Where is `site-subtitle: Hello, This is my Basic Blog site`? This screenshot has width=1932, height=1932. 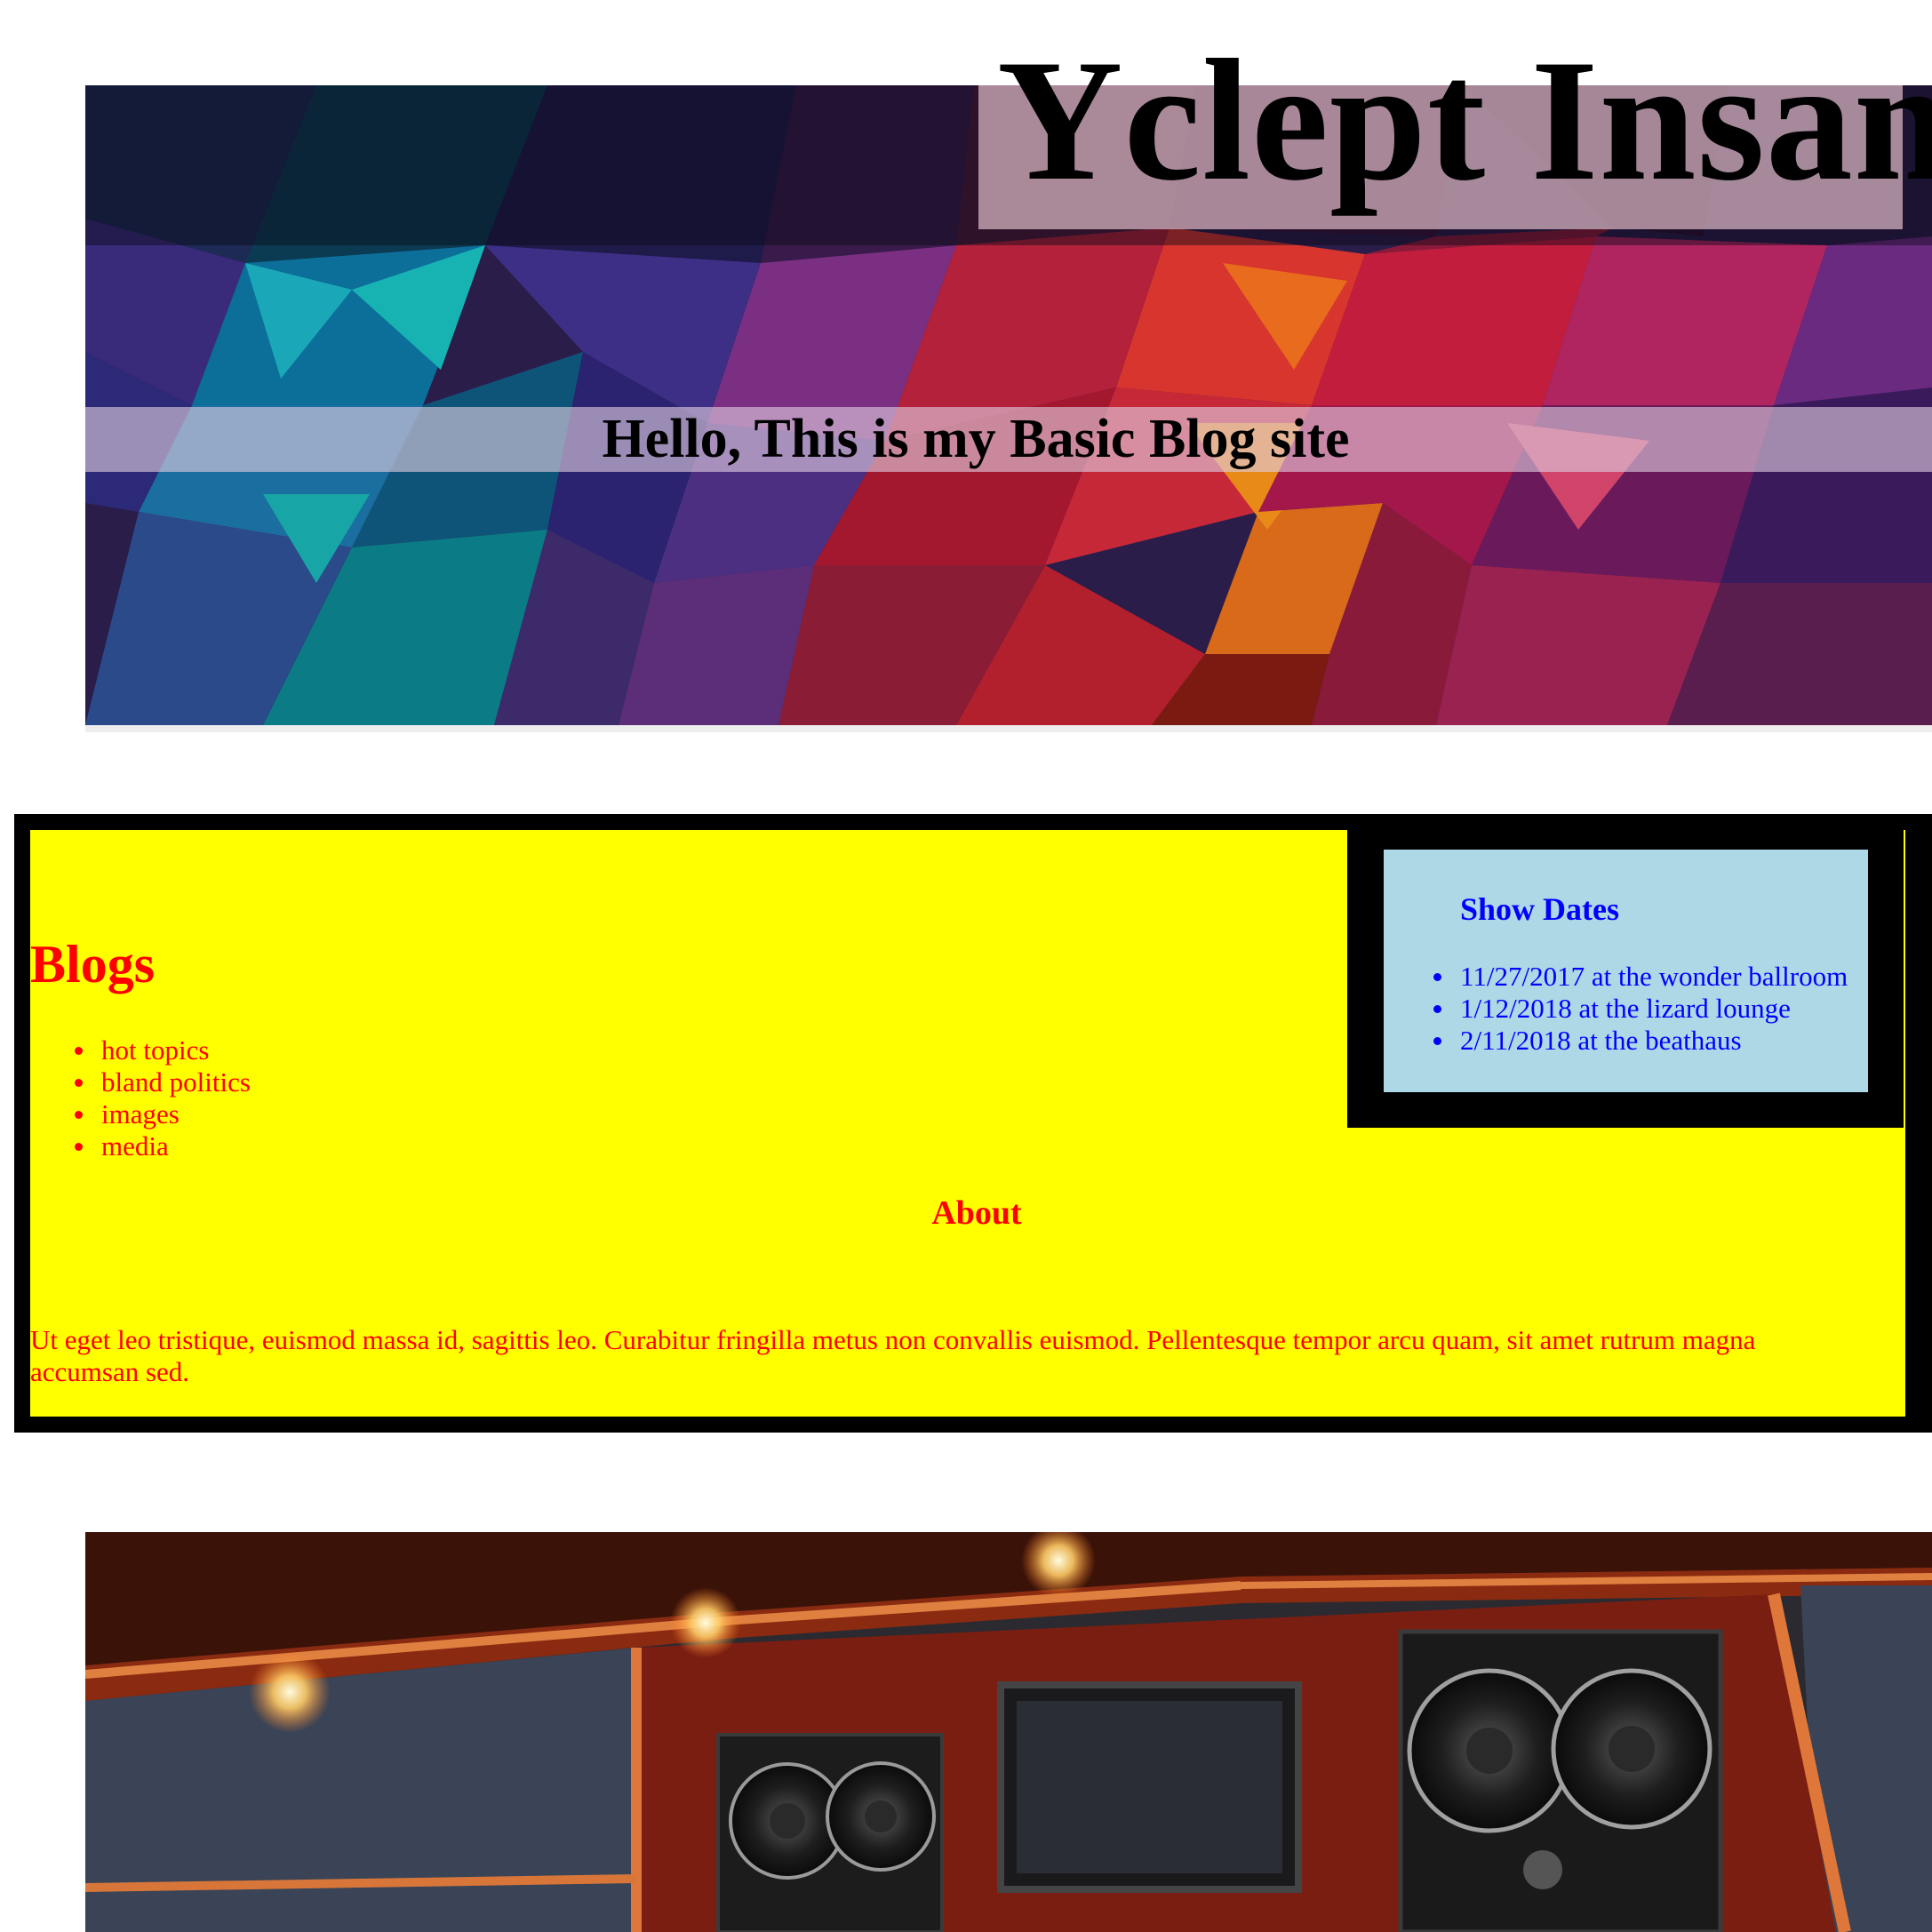 site-subtitle: Hello, This is my Basic Blog site is located at coordinates (976, 439).